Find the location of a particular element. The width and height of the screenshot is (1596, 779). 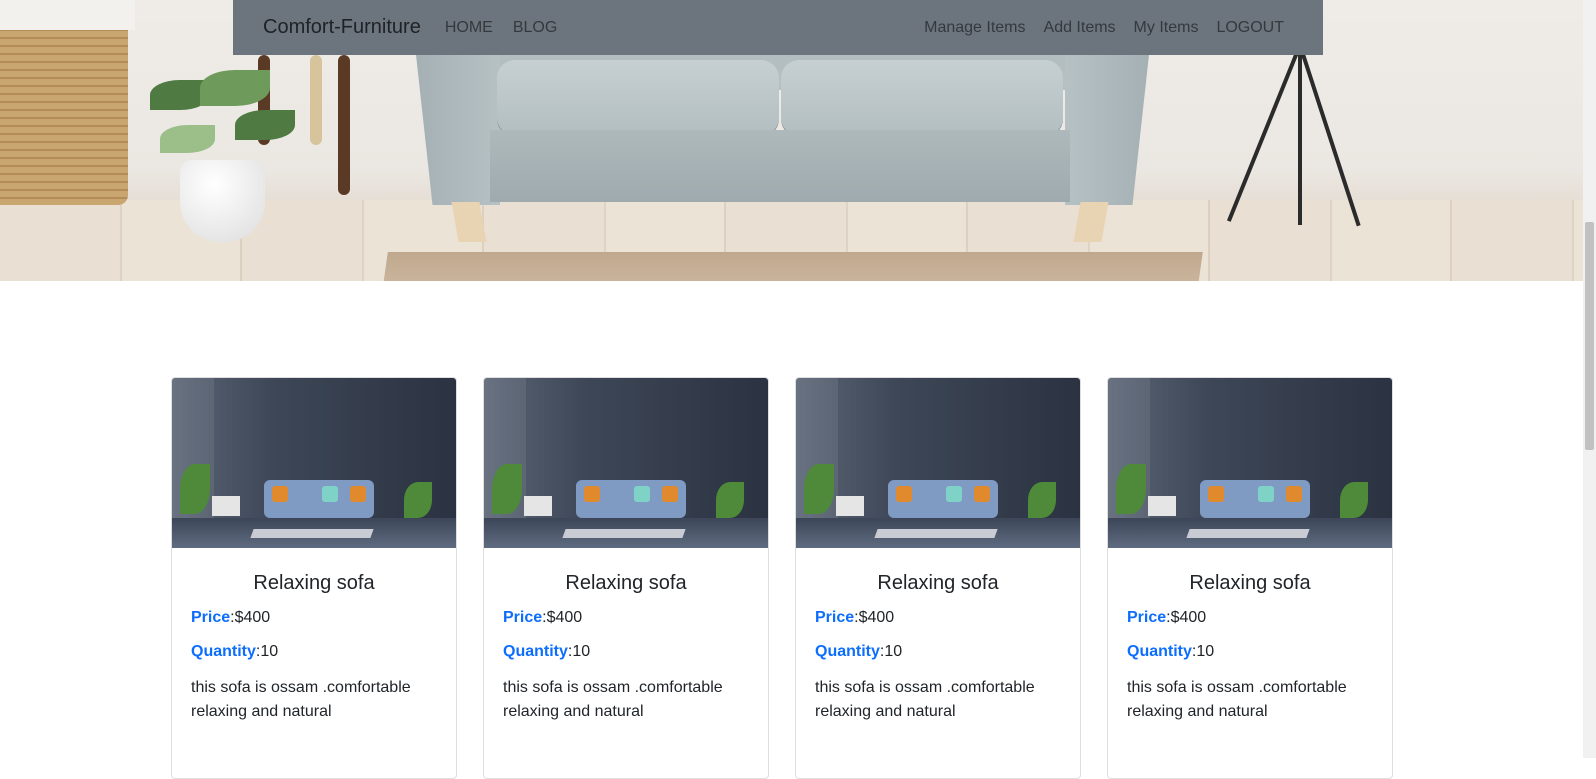

nav-link-manage-items: Manage Items is located at coordinates (974, 28).